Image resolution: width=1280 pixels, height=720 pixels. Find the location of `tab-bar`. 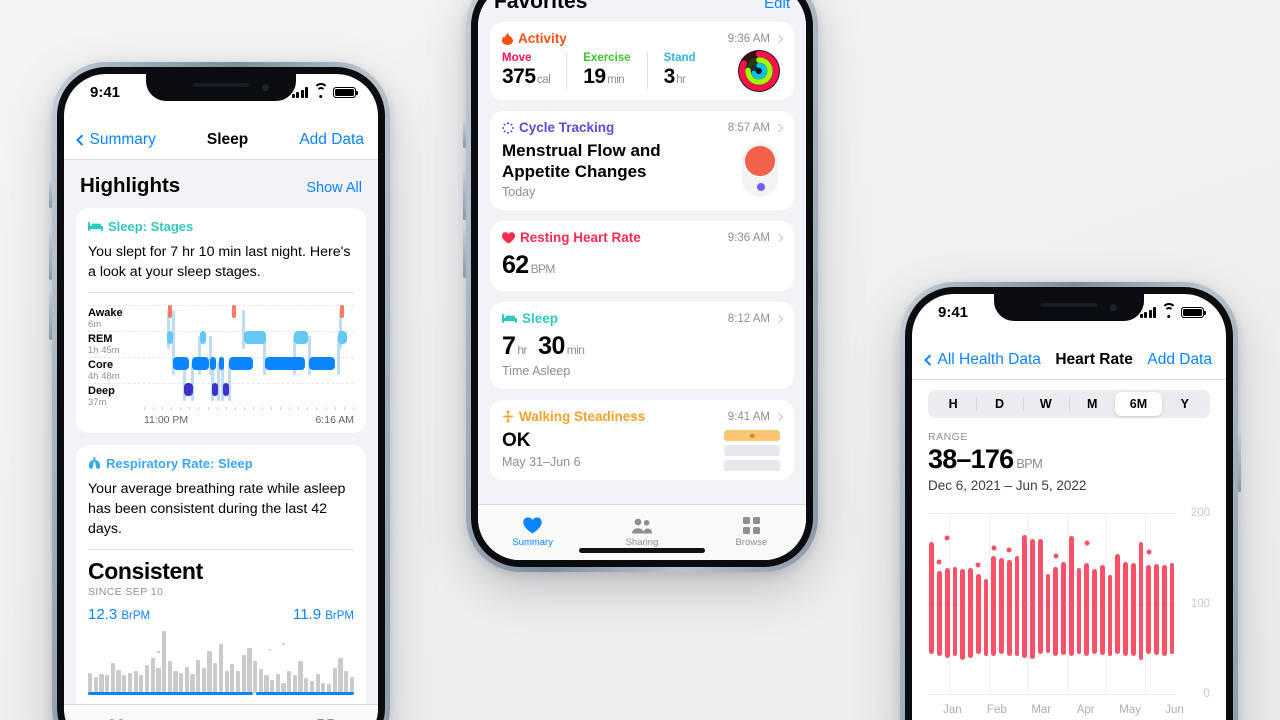

tab-bar is located at coordinates (221, 712).